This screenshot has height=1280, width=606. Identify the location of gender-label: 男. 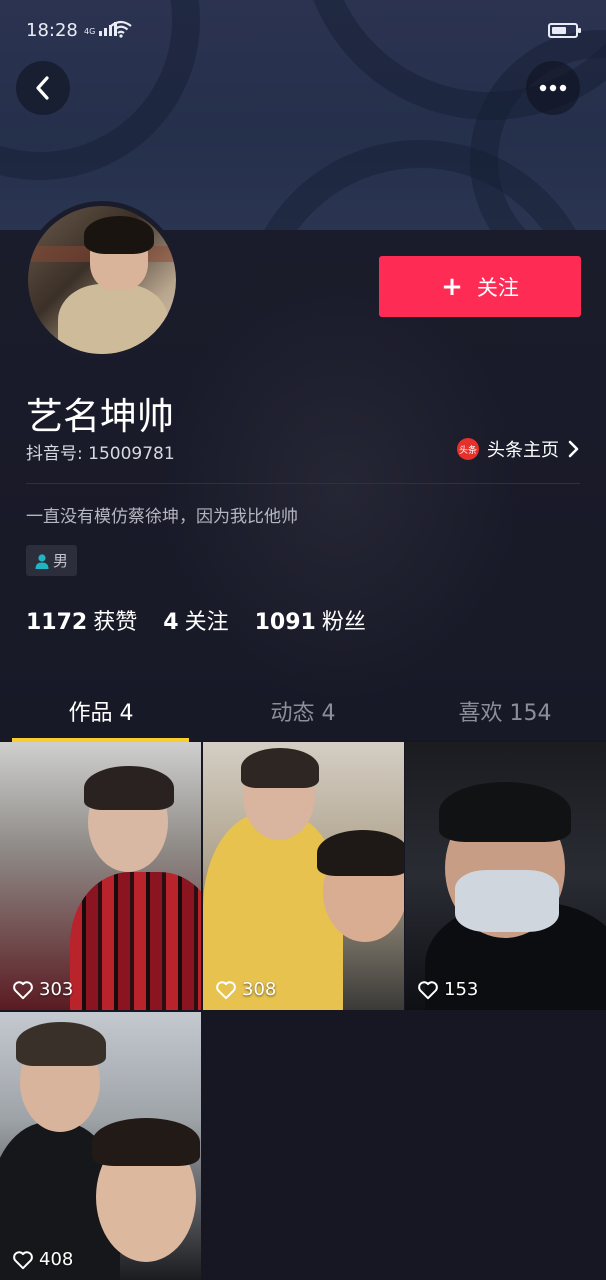
(61, 561).